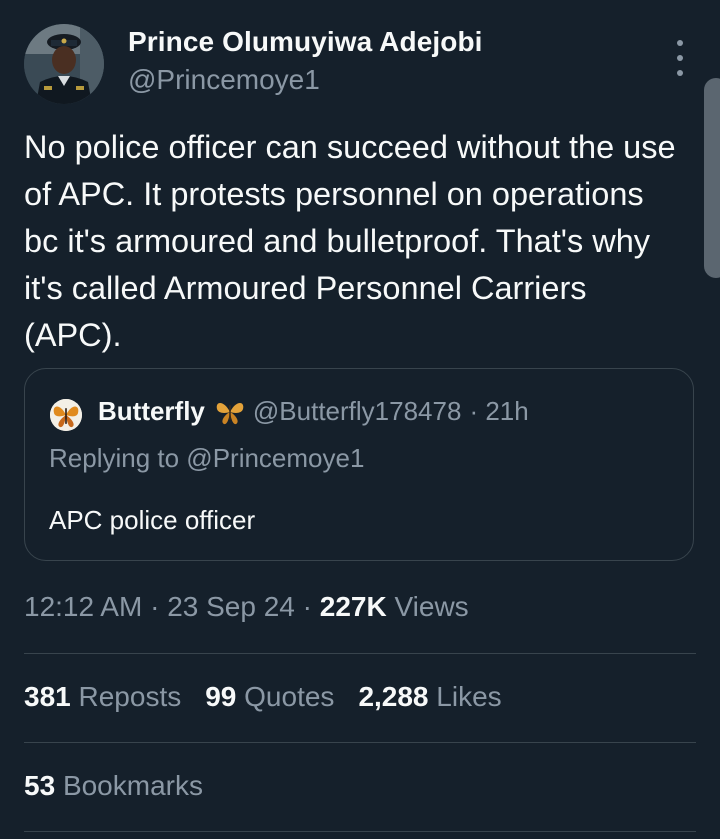 Image resolution: width=720 pixels, height=839 pixels. What do you see at coordinates (152, 520) in the screenshot?
I see `quoted-tweet-text: APC police officer` at bounding box center [152, 520].